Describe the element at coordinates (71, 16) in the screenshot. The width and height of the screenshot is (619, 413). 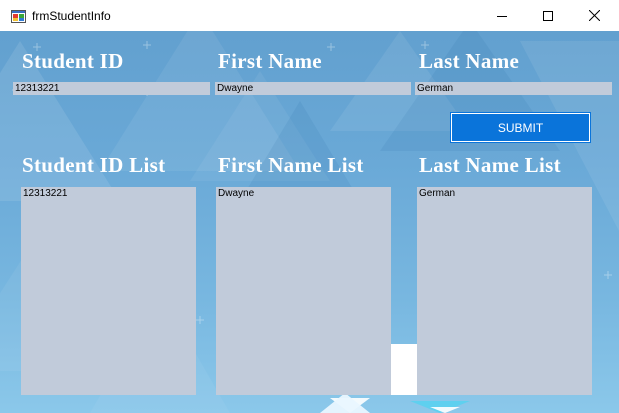
I see `window-title: frmStudentInfo` at that location.